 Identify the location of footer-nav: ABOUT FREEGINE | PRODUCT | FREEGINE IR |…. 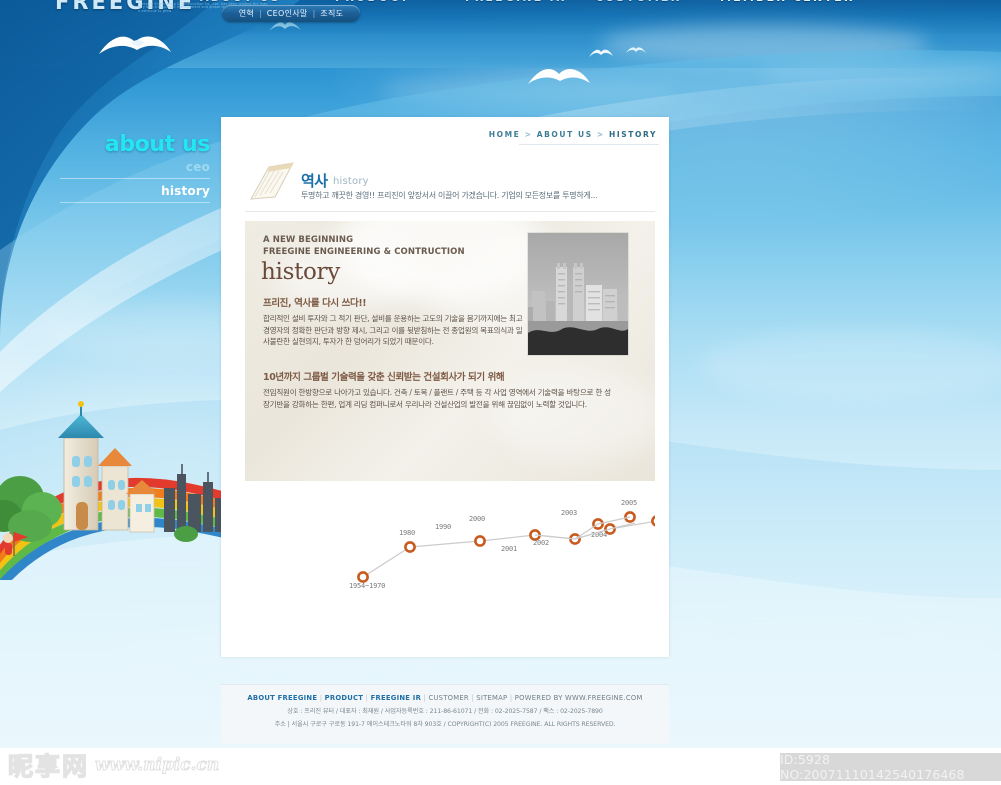
(445, 698).